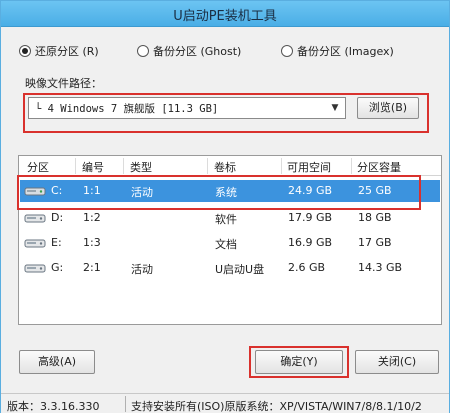  Describe the element at coordinates (57, 362) in the screenshot. I see `advanced-button: 高级(A)` at that location.